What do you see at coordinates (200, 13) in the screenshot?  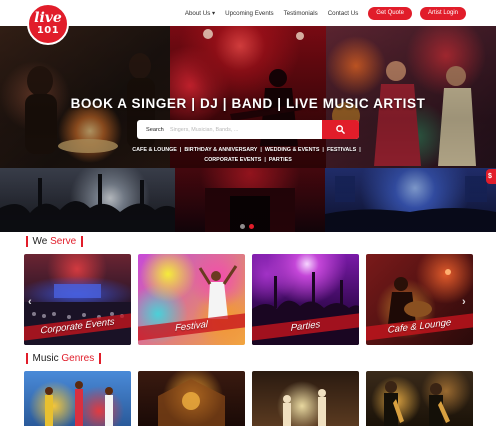 I see `nav-about-us: About Us ▾` at bounding box center [200, 13].